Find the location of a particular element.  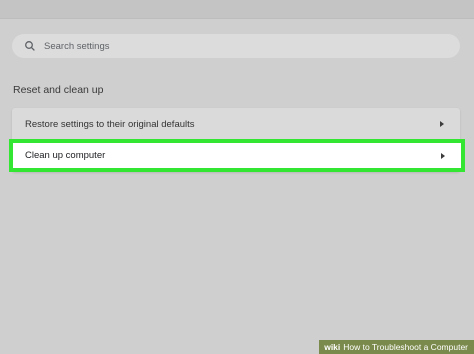

clean-up-computer-label: Clean up computer is located at coordinates (65, 155).